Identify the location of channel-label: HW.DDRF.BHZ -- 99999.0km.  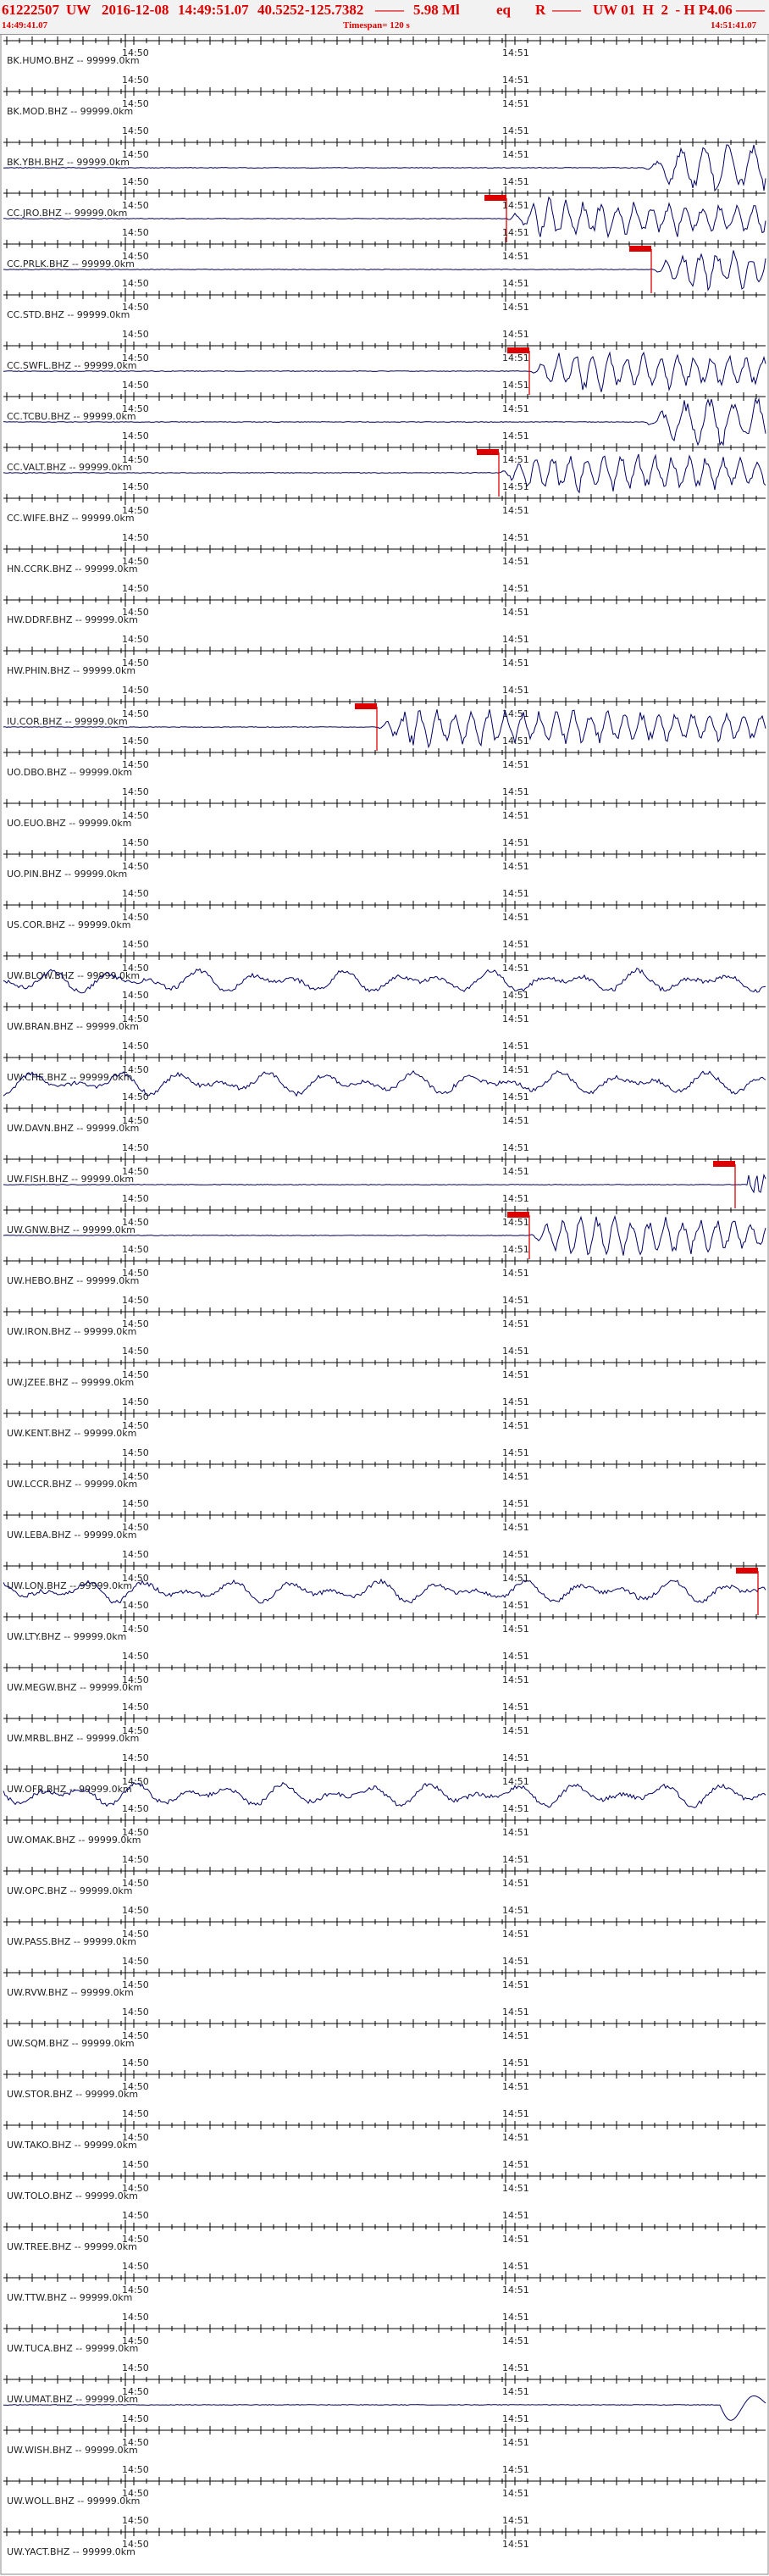
(72, 619).